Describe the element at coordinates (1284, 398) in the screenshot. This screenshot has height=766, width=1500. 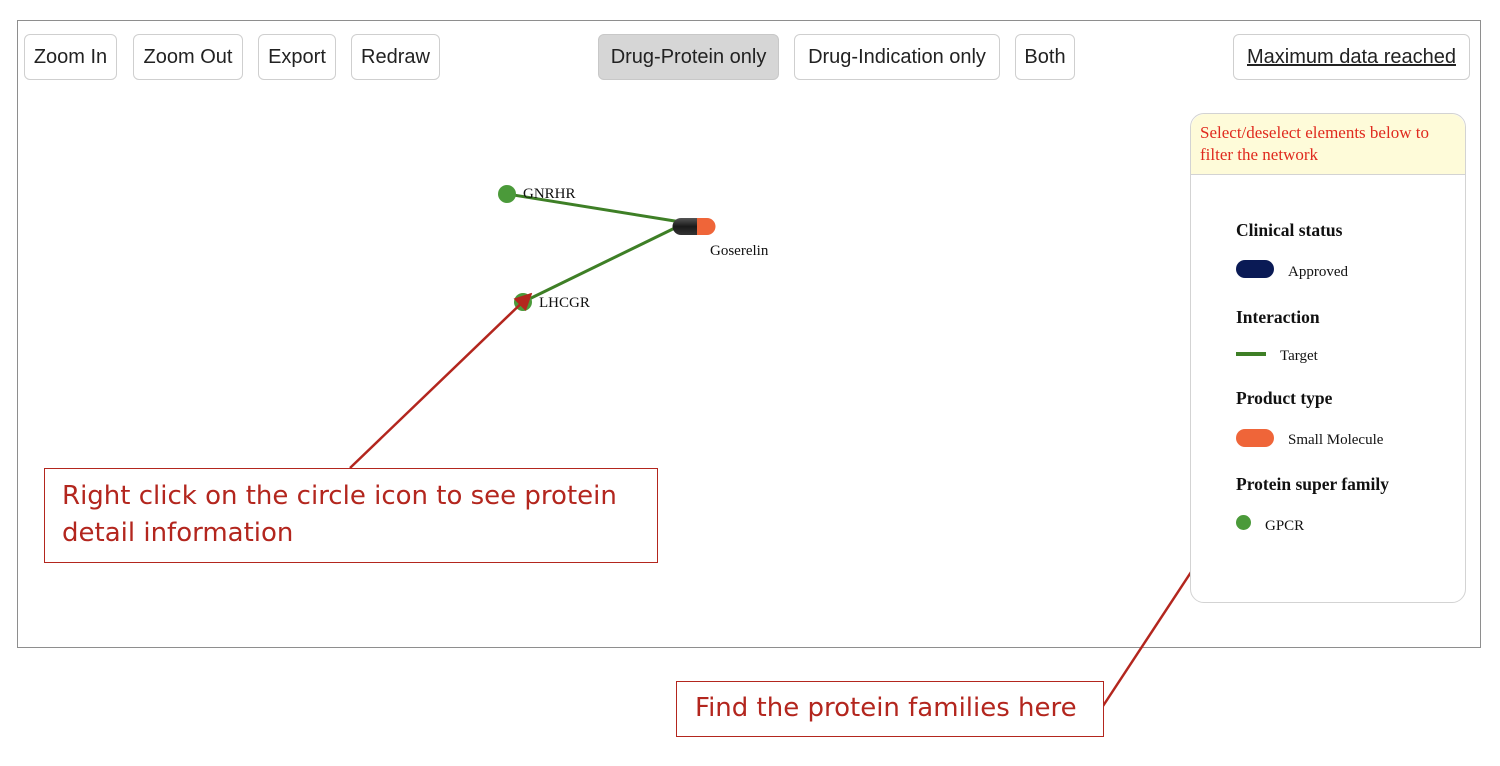
I see `product-type-heading: Product type` at that location.